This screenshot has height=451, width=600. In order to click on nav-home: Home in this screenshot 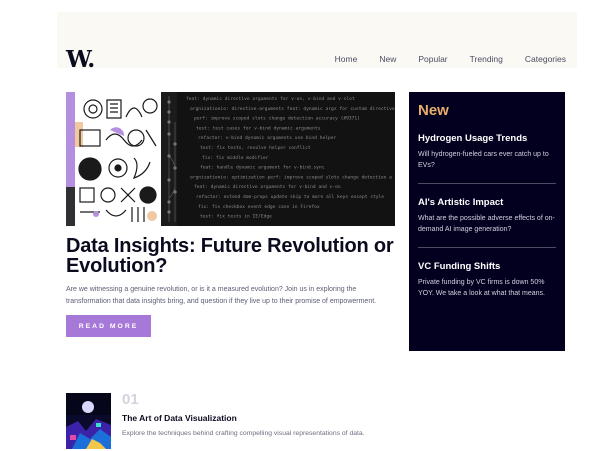, I will do `click(346, 59)`.